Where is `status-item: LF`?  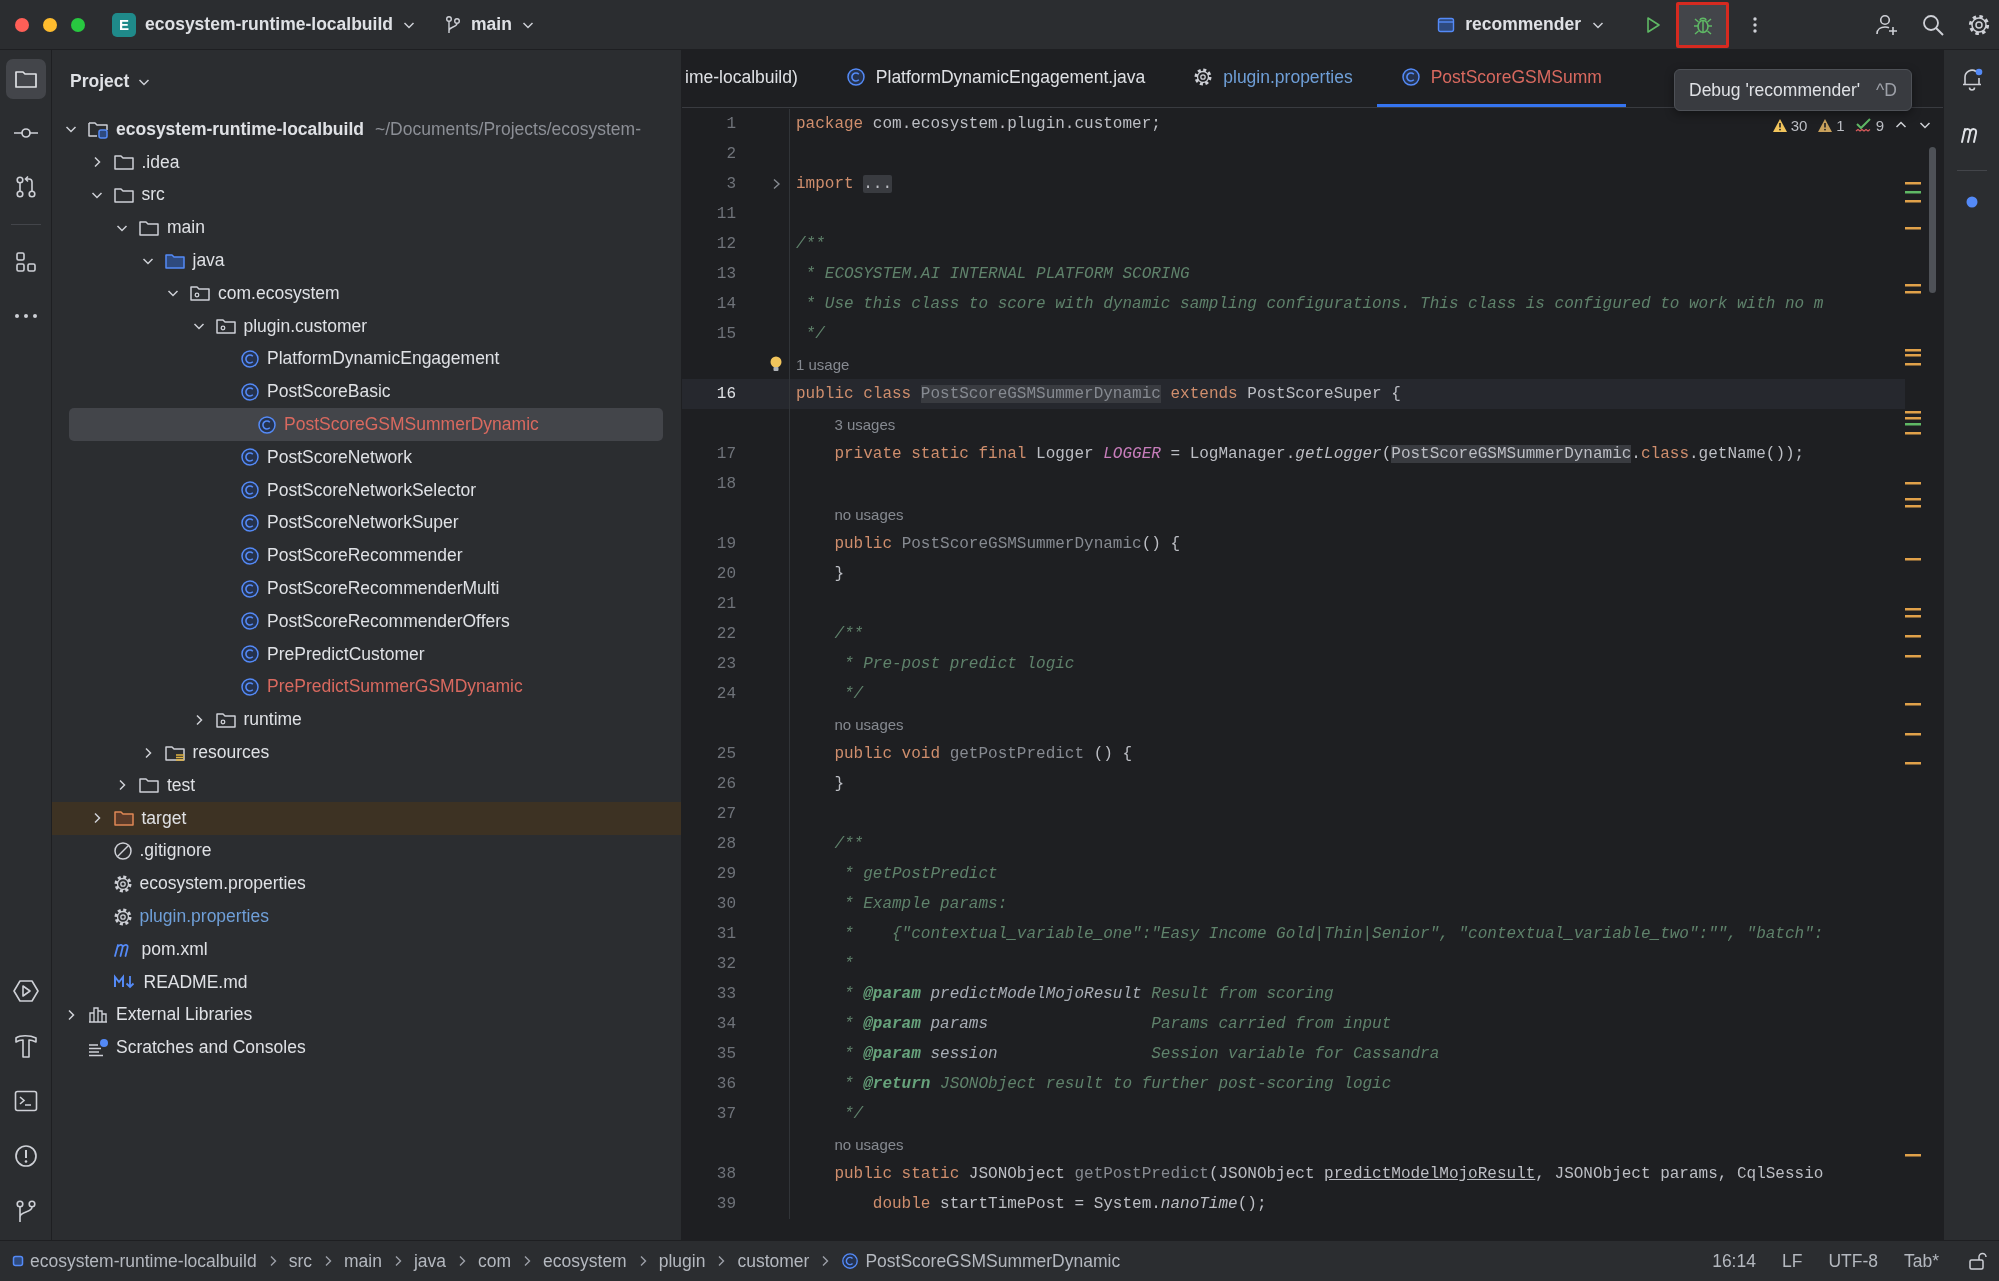
status-item: LF is located at coordinates (1792, 1261).